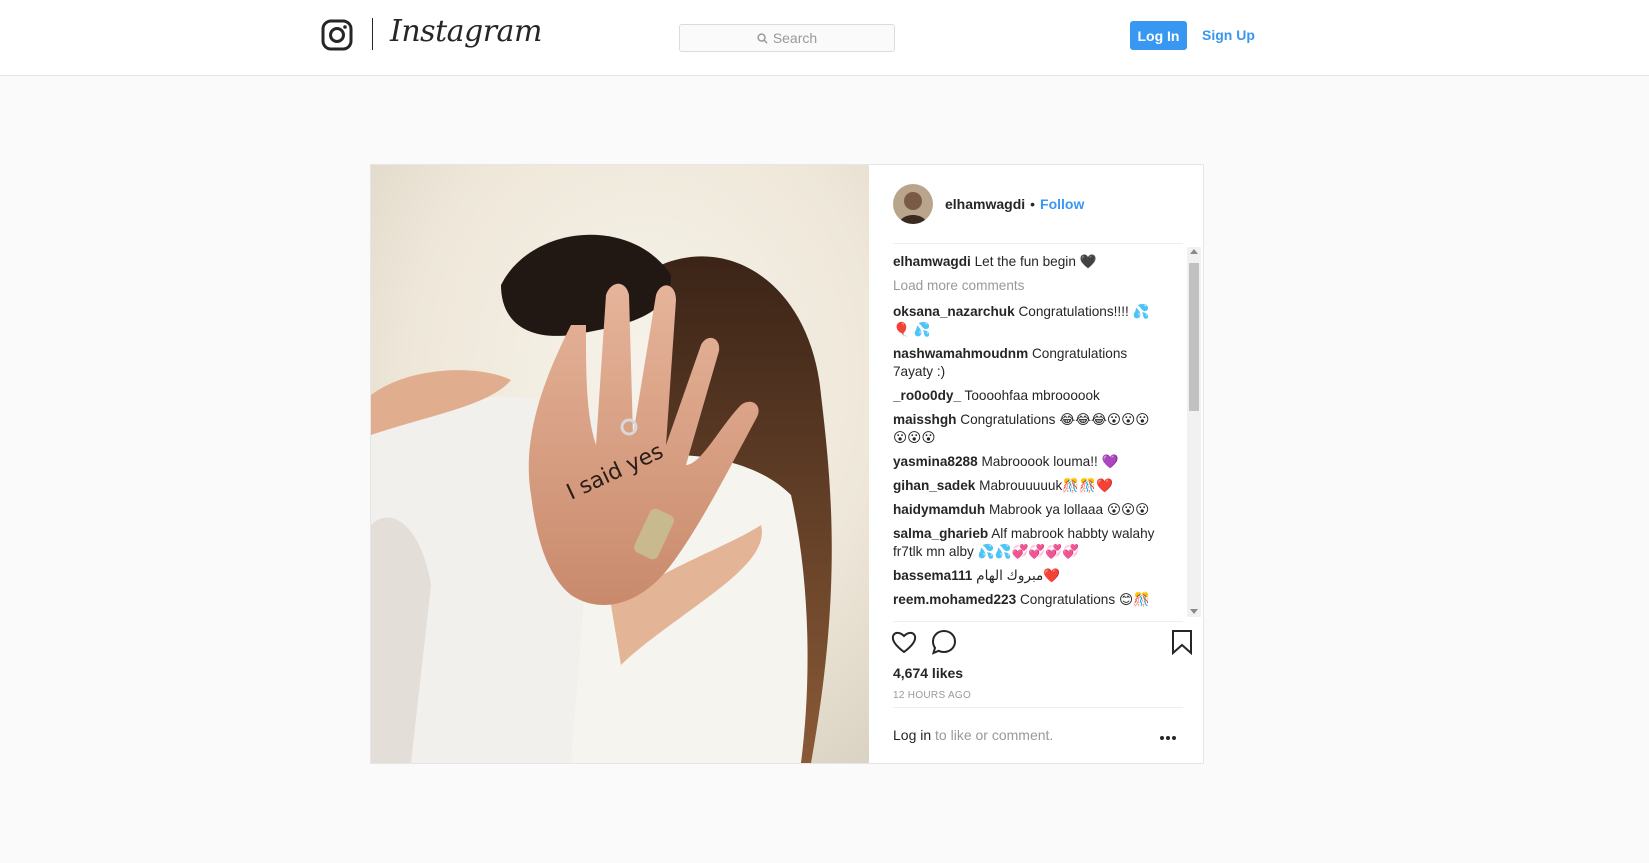 This screenshot has width=1649, height=863. What do you see at coordinates (935, 461) in the screenshot?
I see `comment-username: yasmina8288` at bounding box center [935, 461].